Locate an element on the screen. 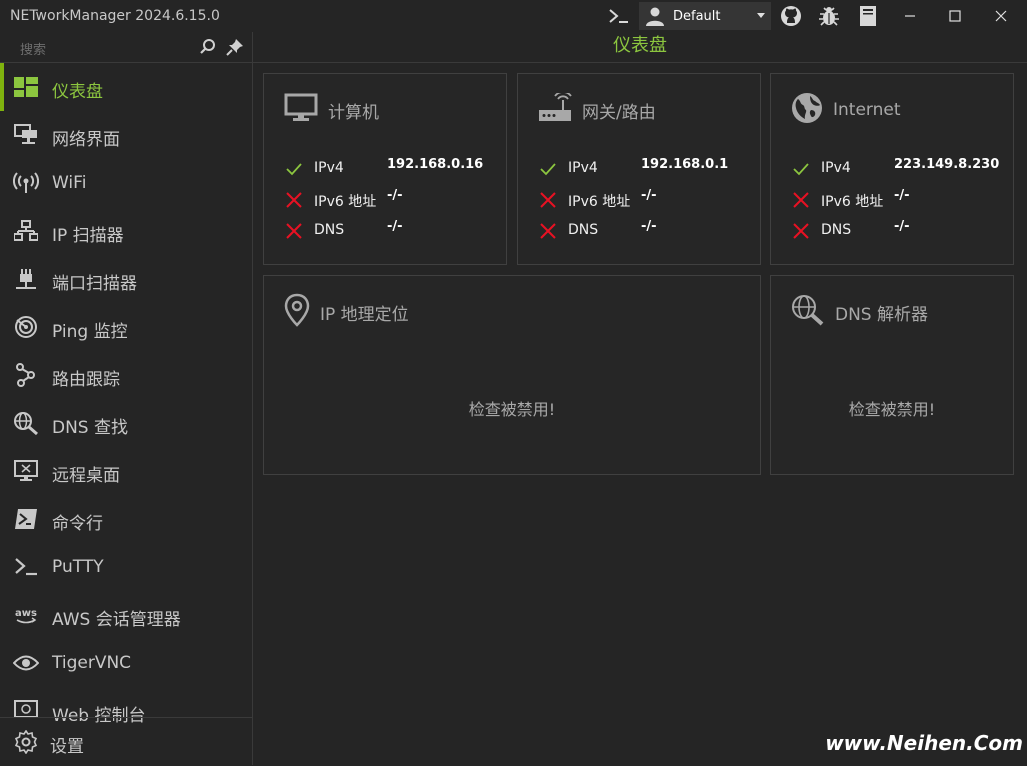  sidebar-item-label: DNS 查找 is located at coordinates (90, 428).